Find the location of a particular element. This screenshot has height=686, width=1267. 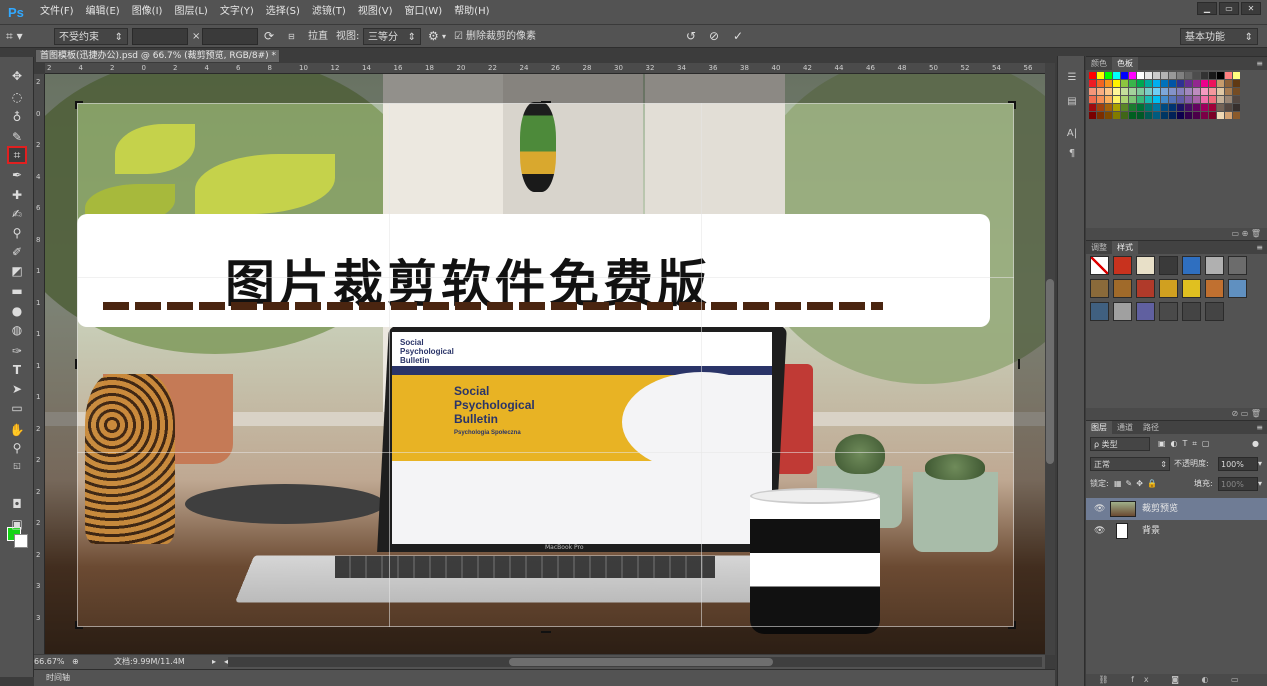

fill-input: 100% is located at coordinates (1238, 484).